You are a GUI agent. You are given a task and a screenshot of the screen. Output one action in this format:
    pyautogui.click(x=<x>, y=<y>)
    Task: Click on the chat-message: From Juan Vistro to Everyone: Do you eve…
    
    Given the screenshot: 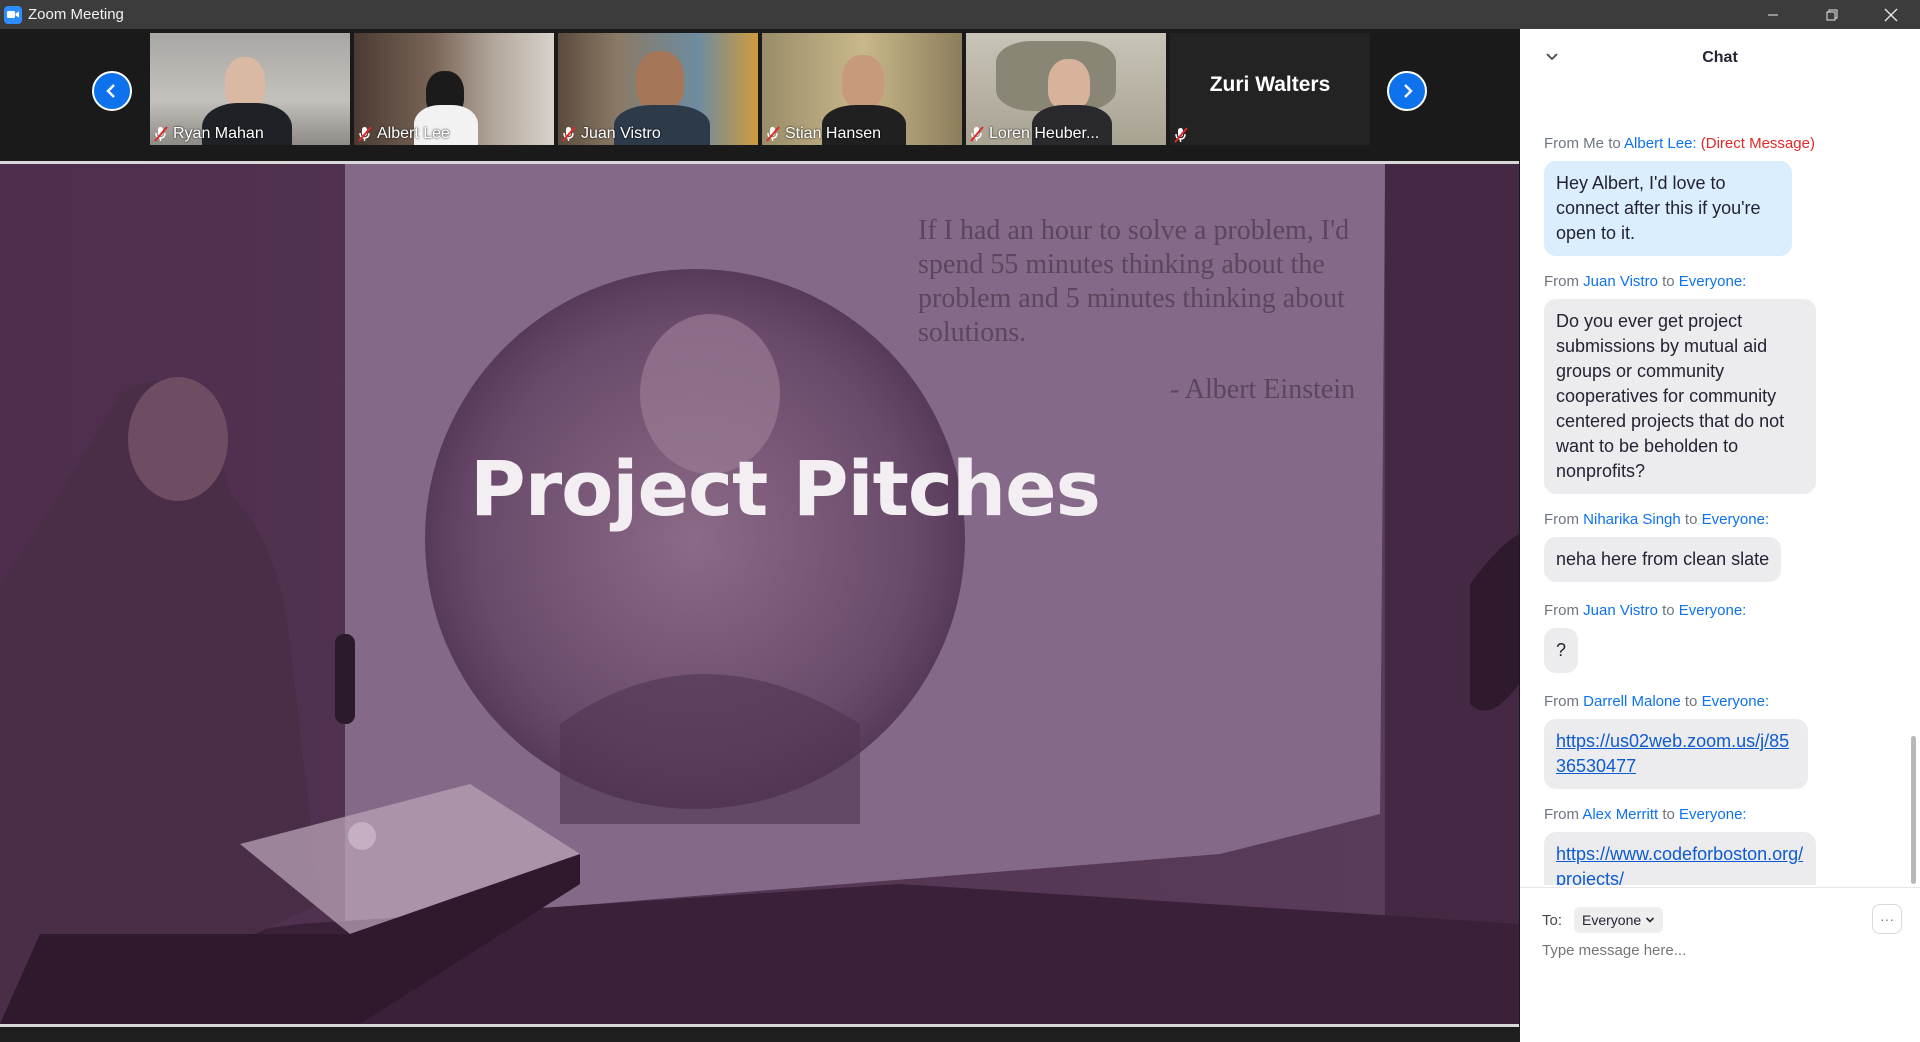 What is the action you would take?
    pyautogui.click(x=1680, y=383)
    